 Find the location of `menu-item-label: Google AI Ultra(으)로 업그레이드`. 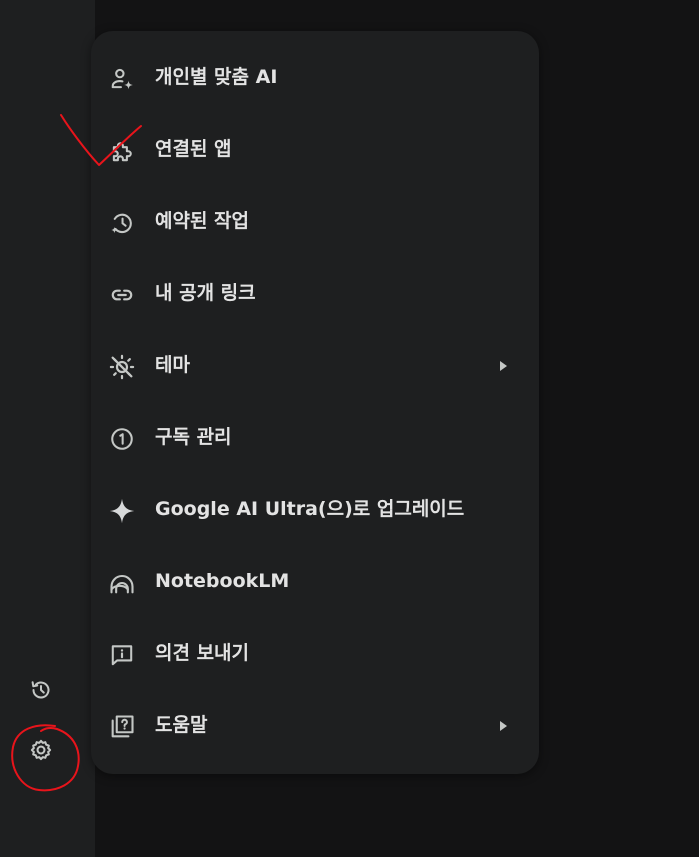

menu-item-label: Google AI Ultra(으)로 업그레이드 is located at coordinates (310, 509).